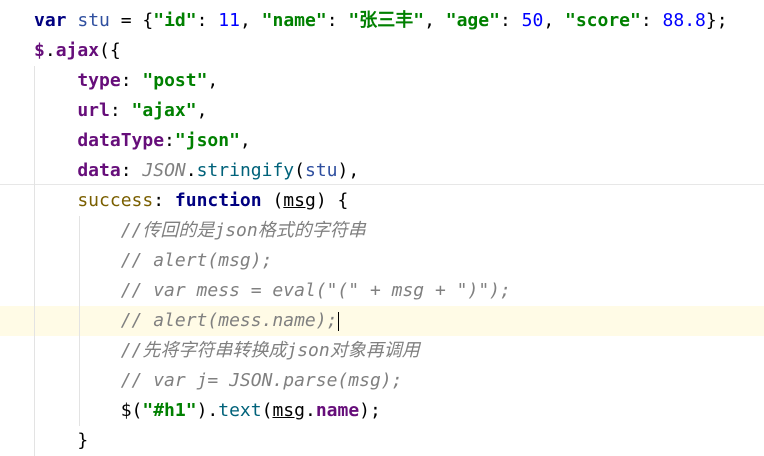 The width and height of the screenshot is (764, 456). I want to click on code-token: "ajax", so click(164, 110).